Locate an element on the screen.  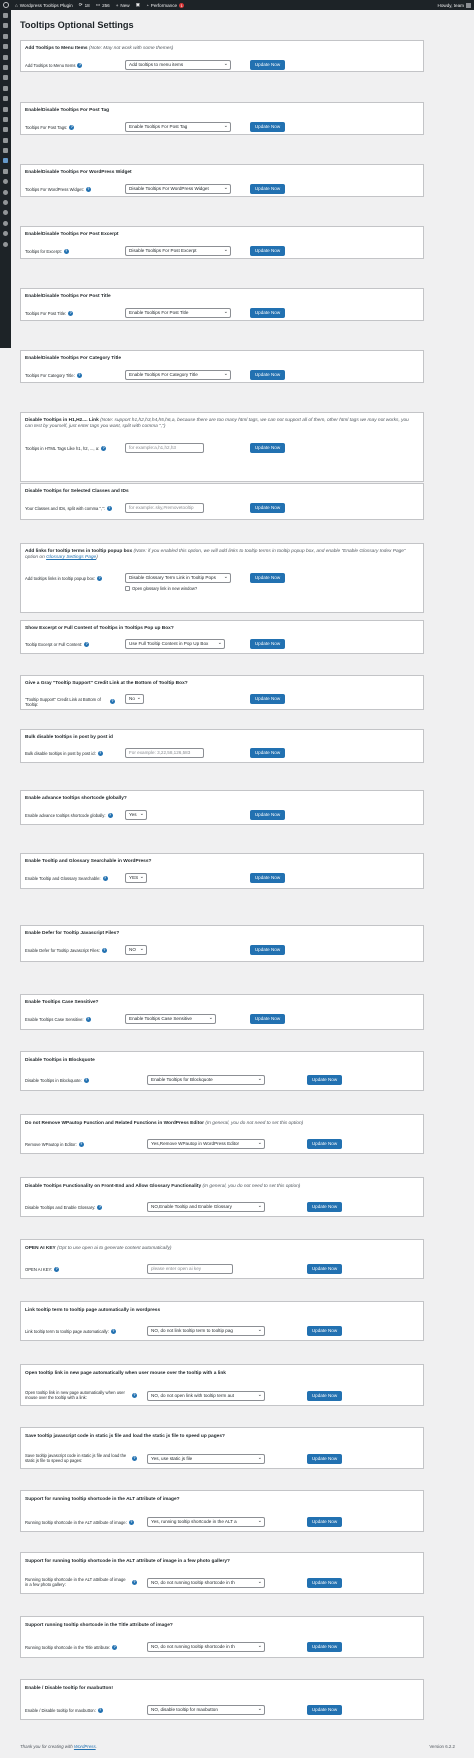
option-select: Enable Tooltips Case Sensitive is located at coordinates (170, 1019).